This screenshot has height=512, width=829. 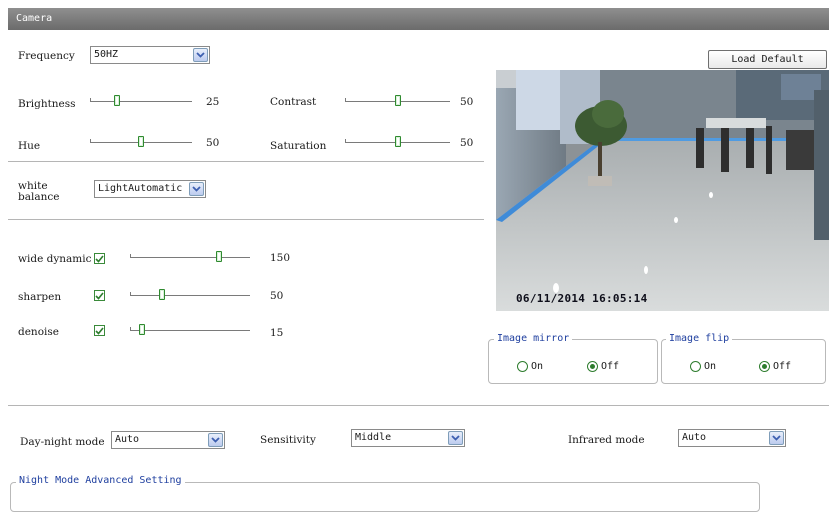 I want to click on contrast-value: 50, so click(x=467, y=102).